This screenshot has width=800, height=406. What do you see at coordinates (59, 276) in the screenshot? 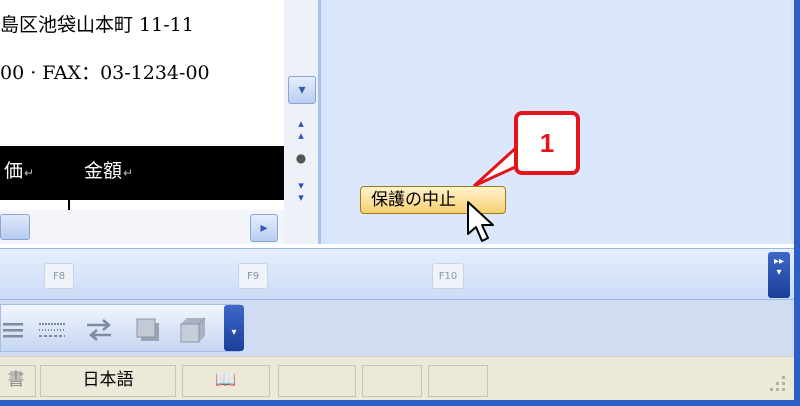
I see `f8-key: F8` at bounding box center [59, 276].